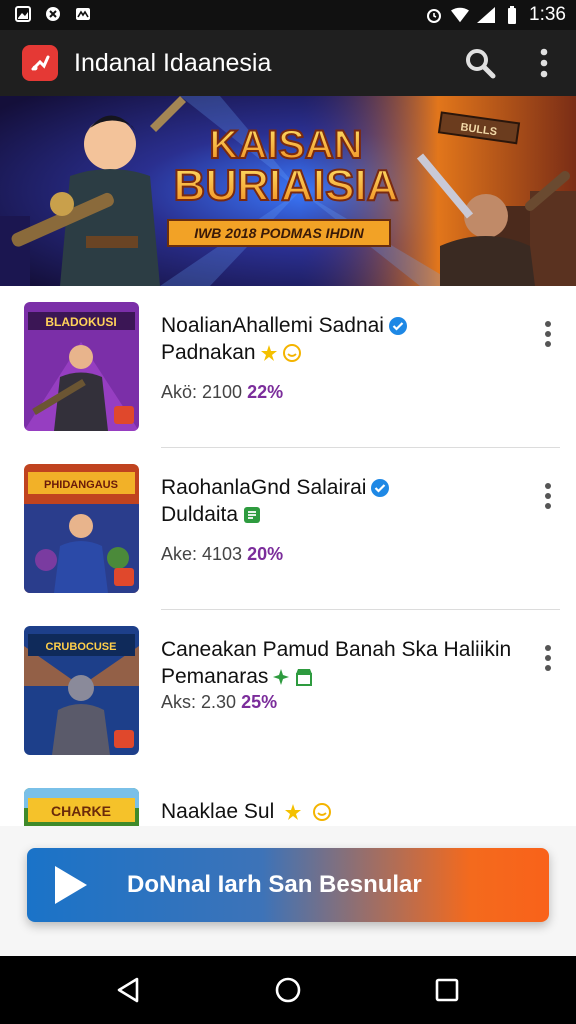 The image size is (576, 1024). What do you see at coordinates (40, 63) in the screenshot?
I see `app-logo-icon` at bounding box center [40, 63].